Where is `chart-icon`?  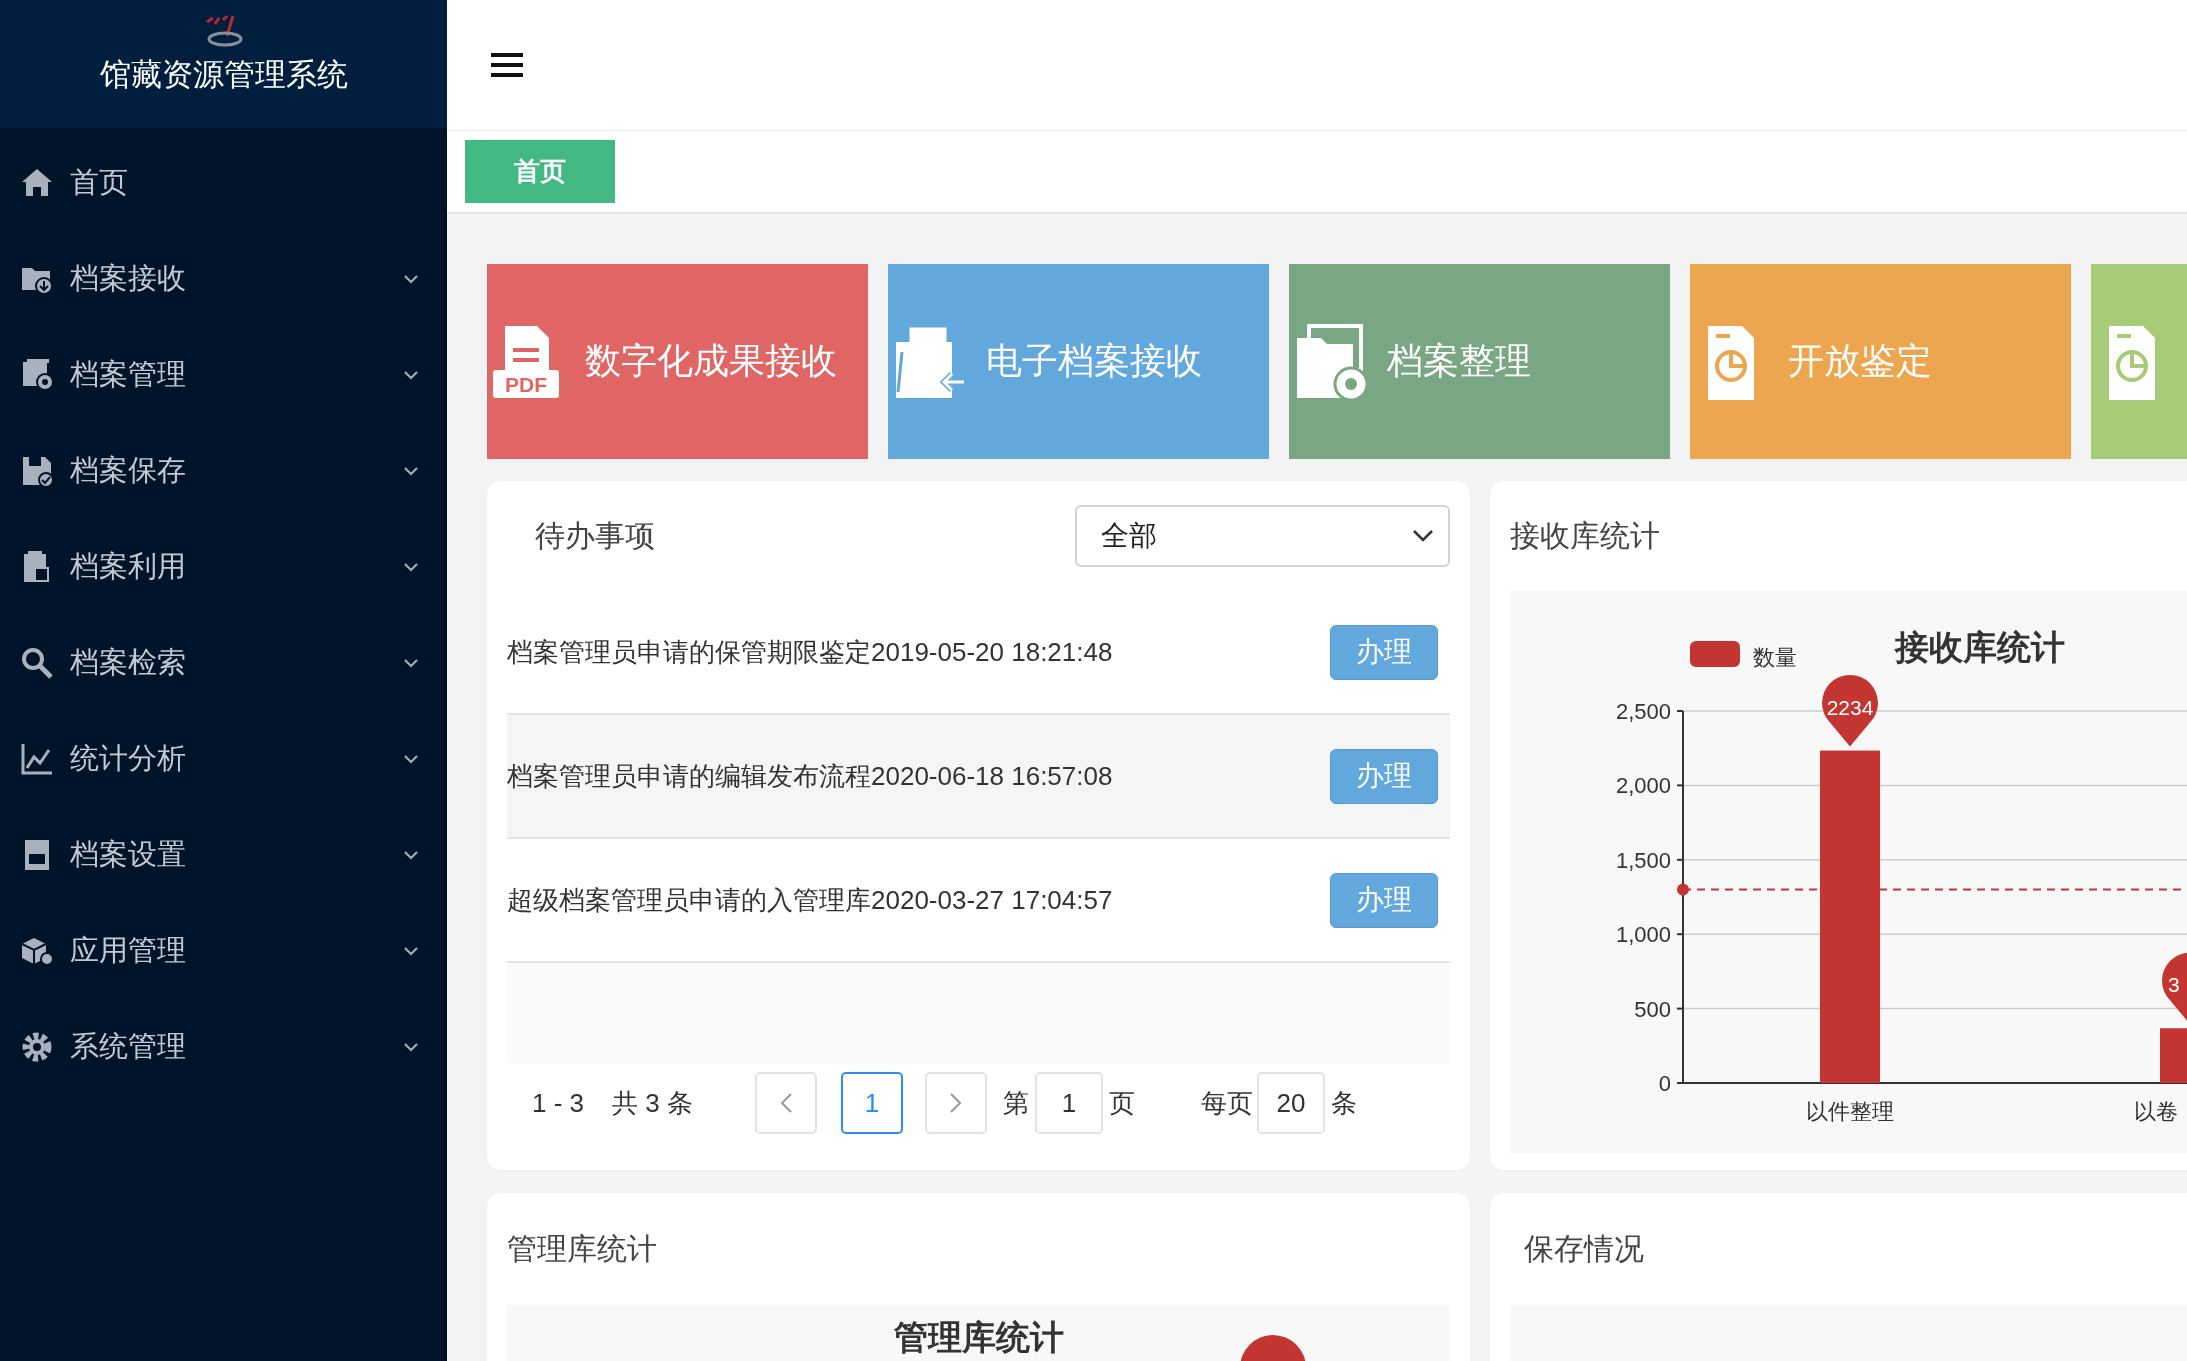
chart-icon is located at coordinates (37, 759).